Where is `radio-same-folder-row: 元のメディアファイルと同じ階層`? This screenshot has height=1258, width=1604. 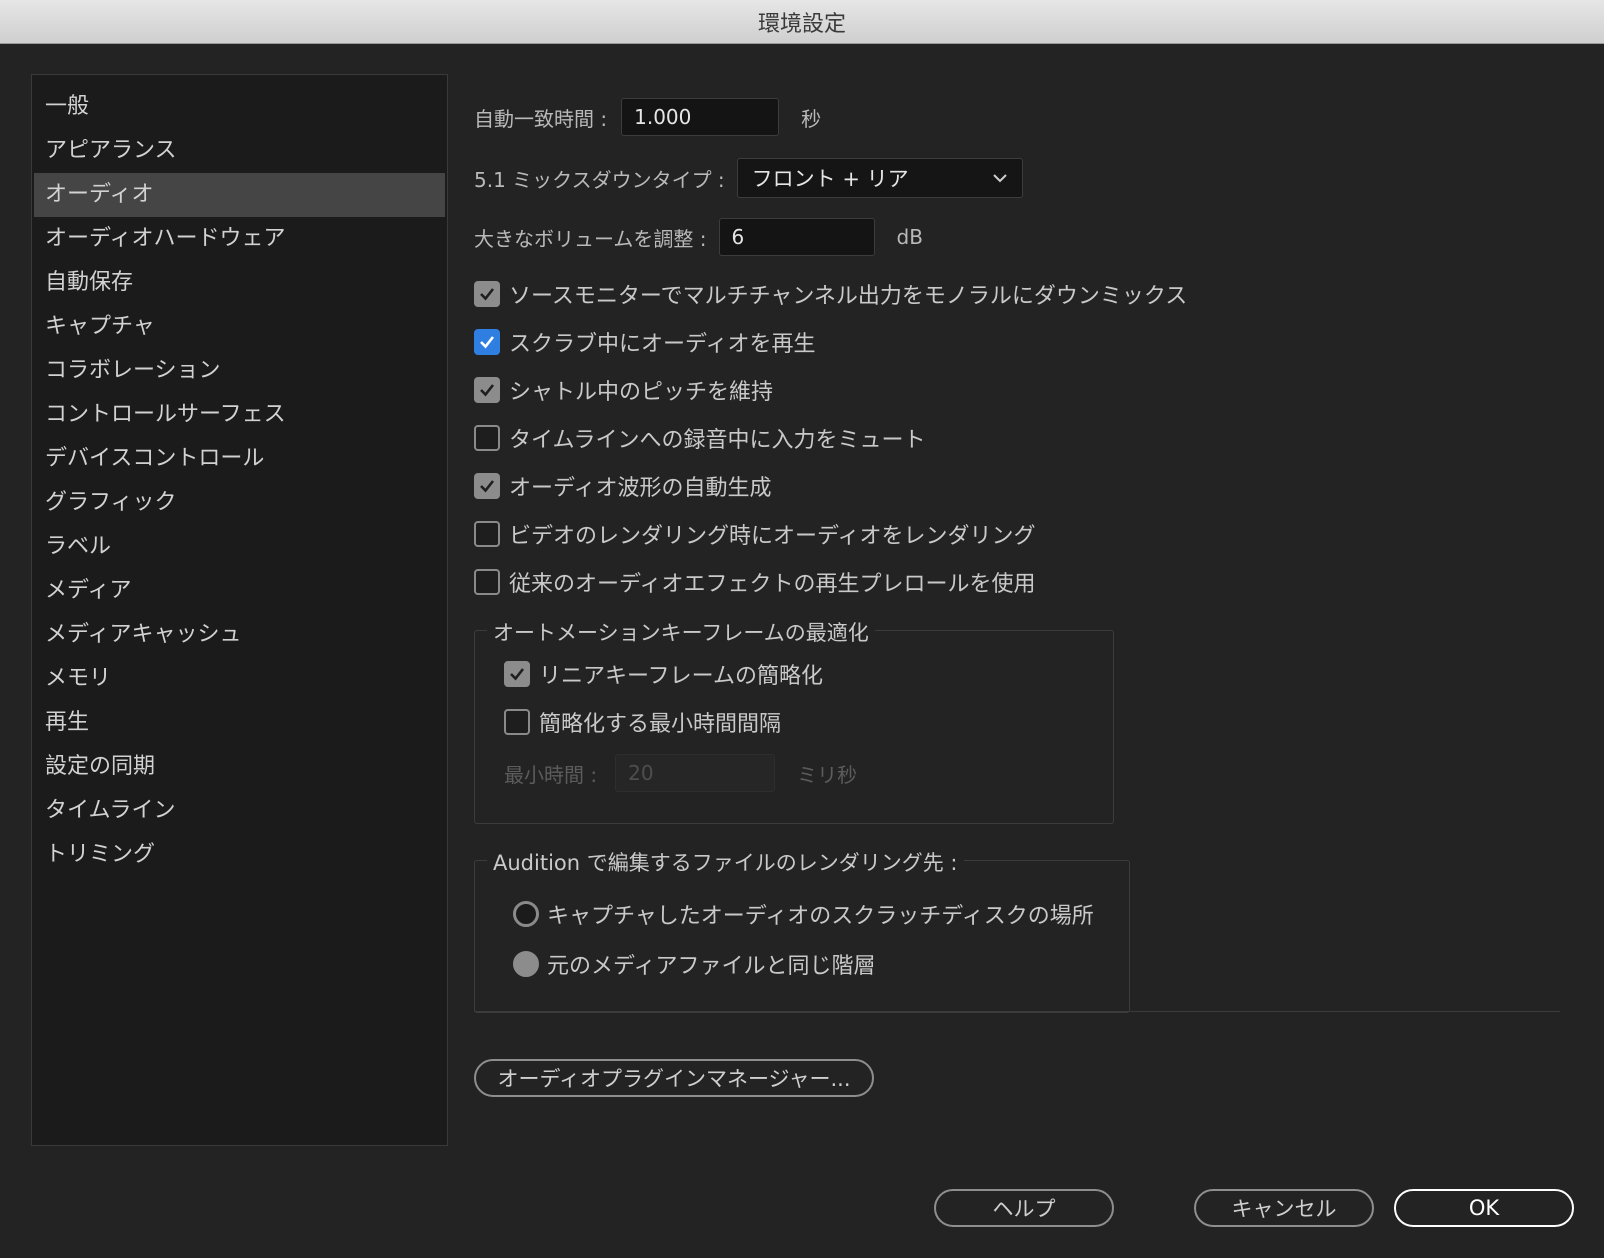 radio-same-folder-row: 元のメディアファイルと同じ階層 is located at coordinates (694, 964).